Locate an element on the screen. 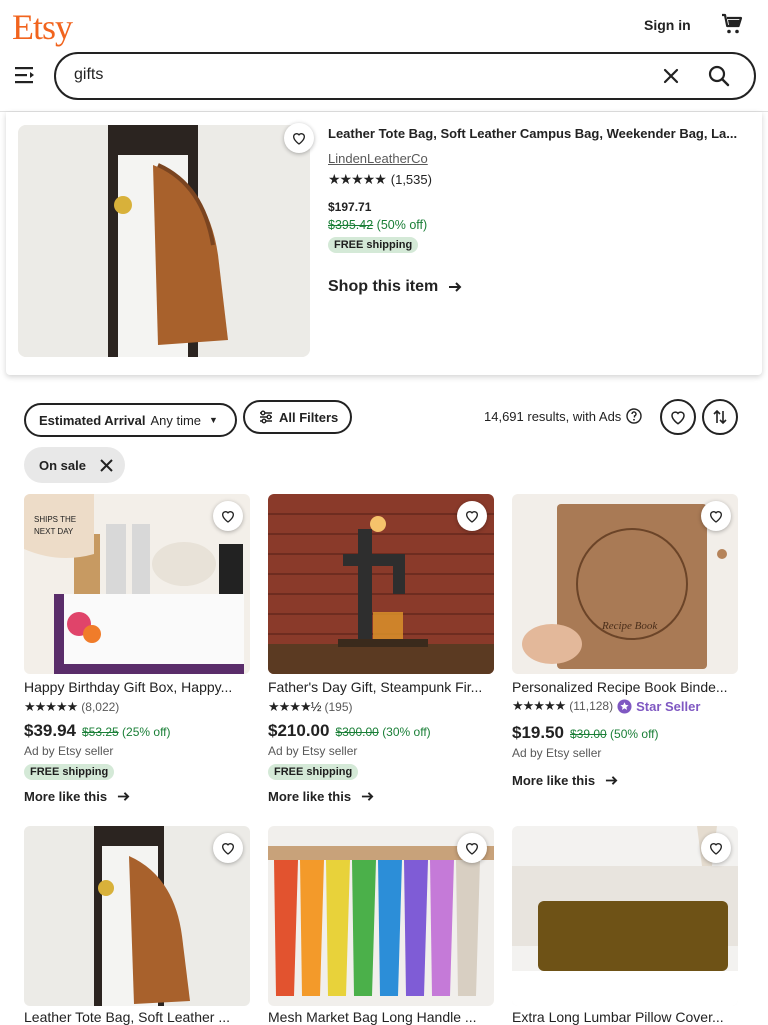 The width and height of the screenshot is (768, 1025). svg-text: SHIPS THE is located at coordinates (55, 519).